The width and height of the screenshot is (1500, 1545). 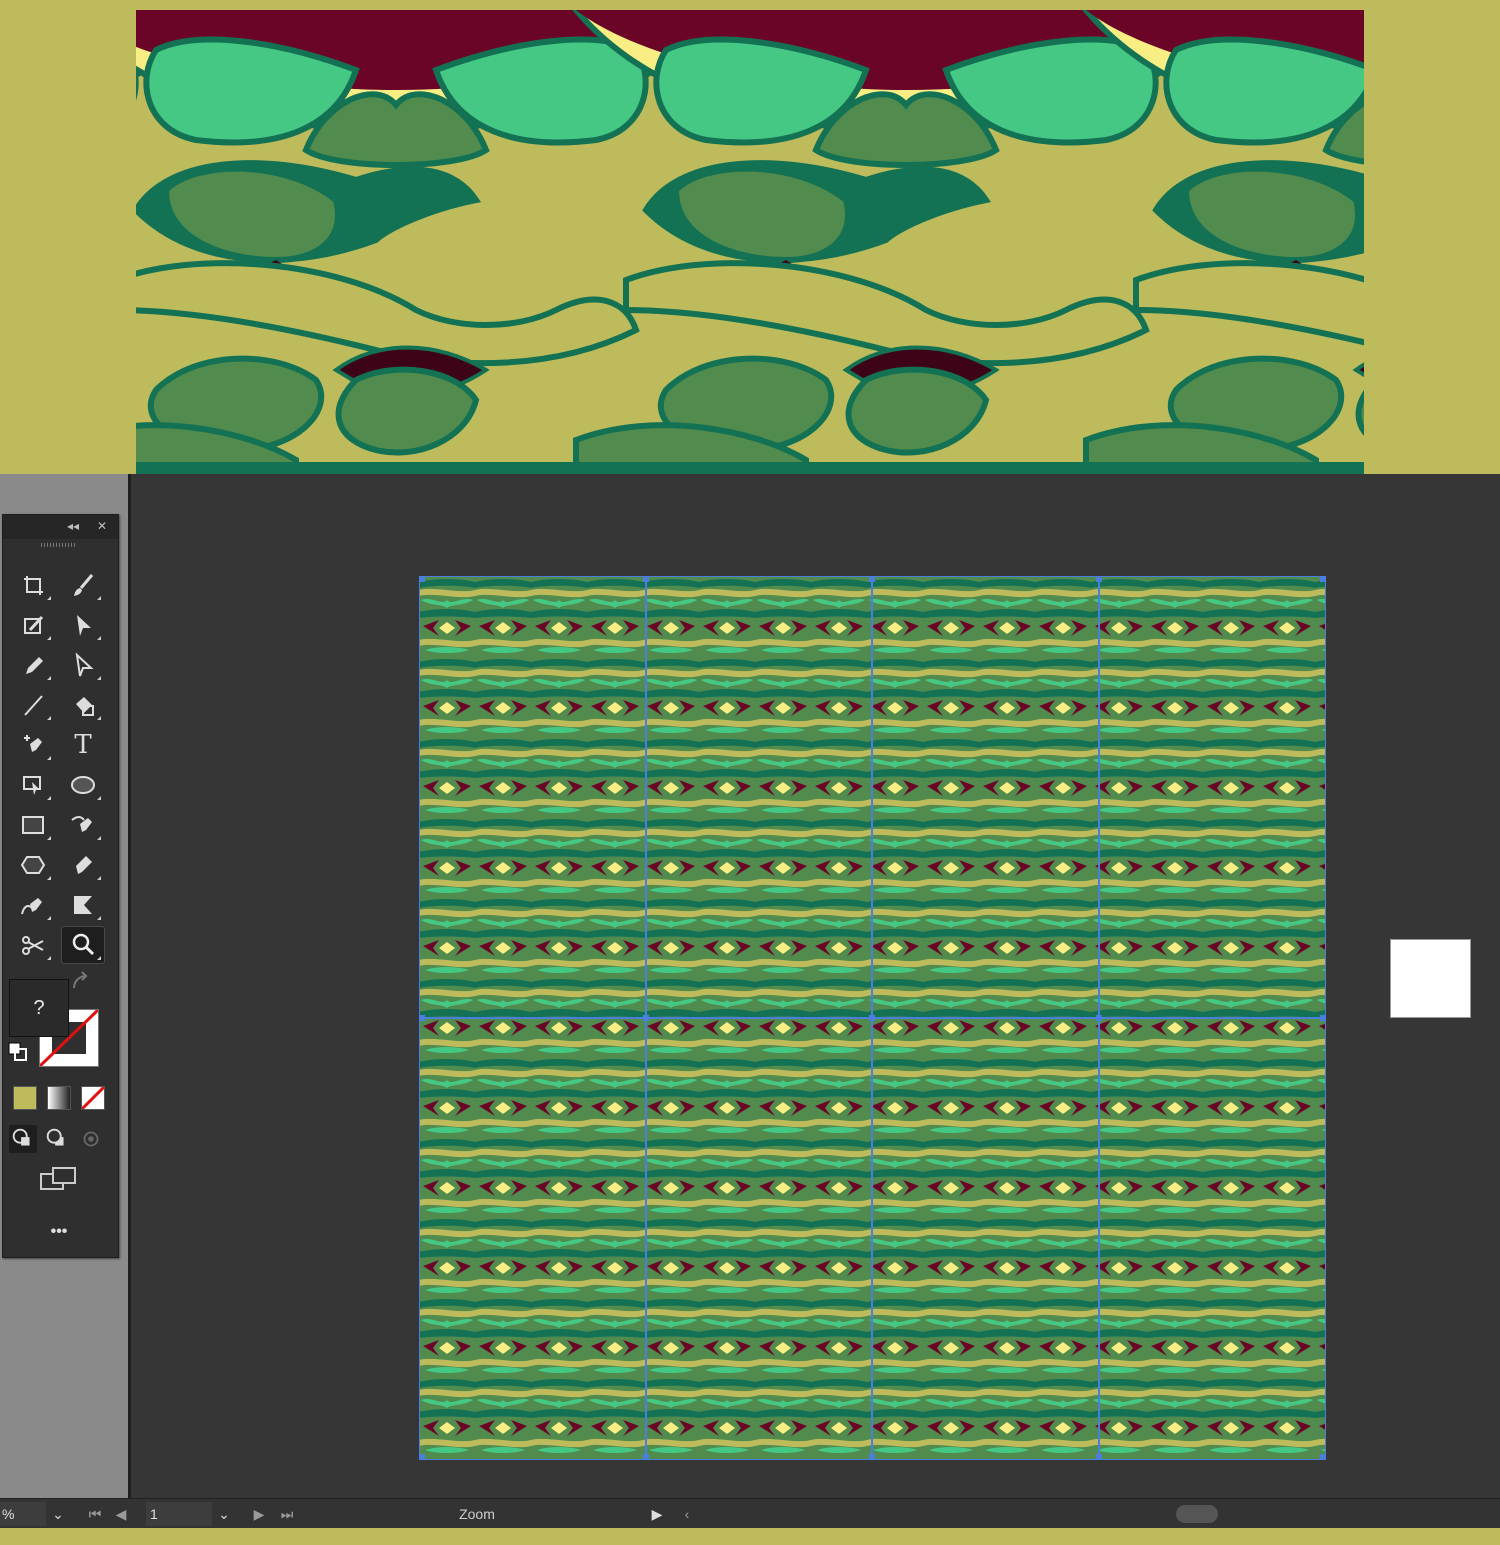 I want to click on type-tool-icon: T, so click(x=83, y=745).